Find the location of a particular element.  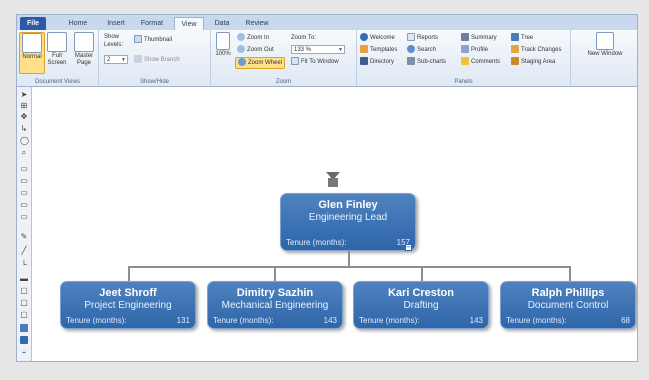

card-title: Document Control is located at coordinates (568, 305).